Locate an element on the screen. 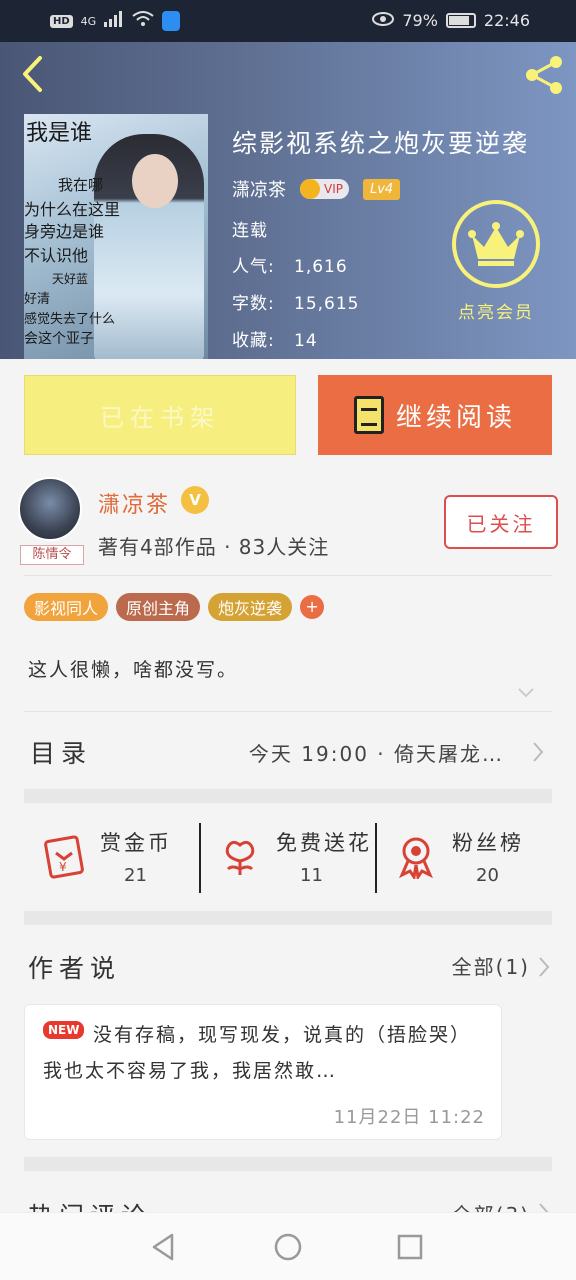  favorites-value: 14 is located at coordinates (306, 341).